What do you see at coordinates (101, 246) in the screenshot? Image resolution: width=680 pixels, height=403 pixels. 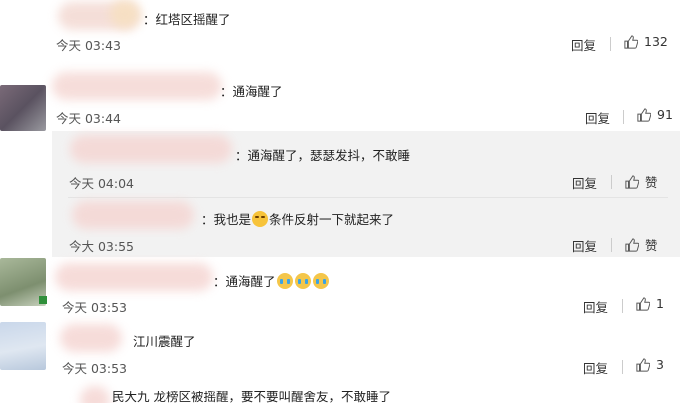 I see `reply-time: 今大 03:55` at bounding box center [101, 246].